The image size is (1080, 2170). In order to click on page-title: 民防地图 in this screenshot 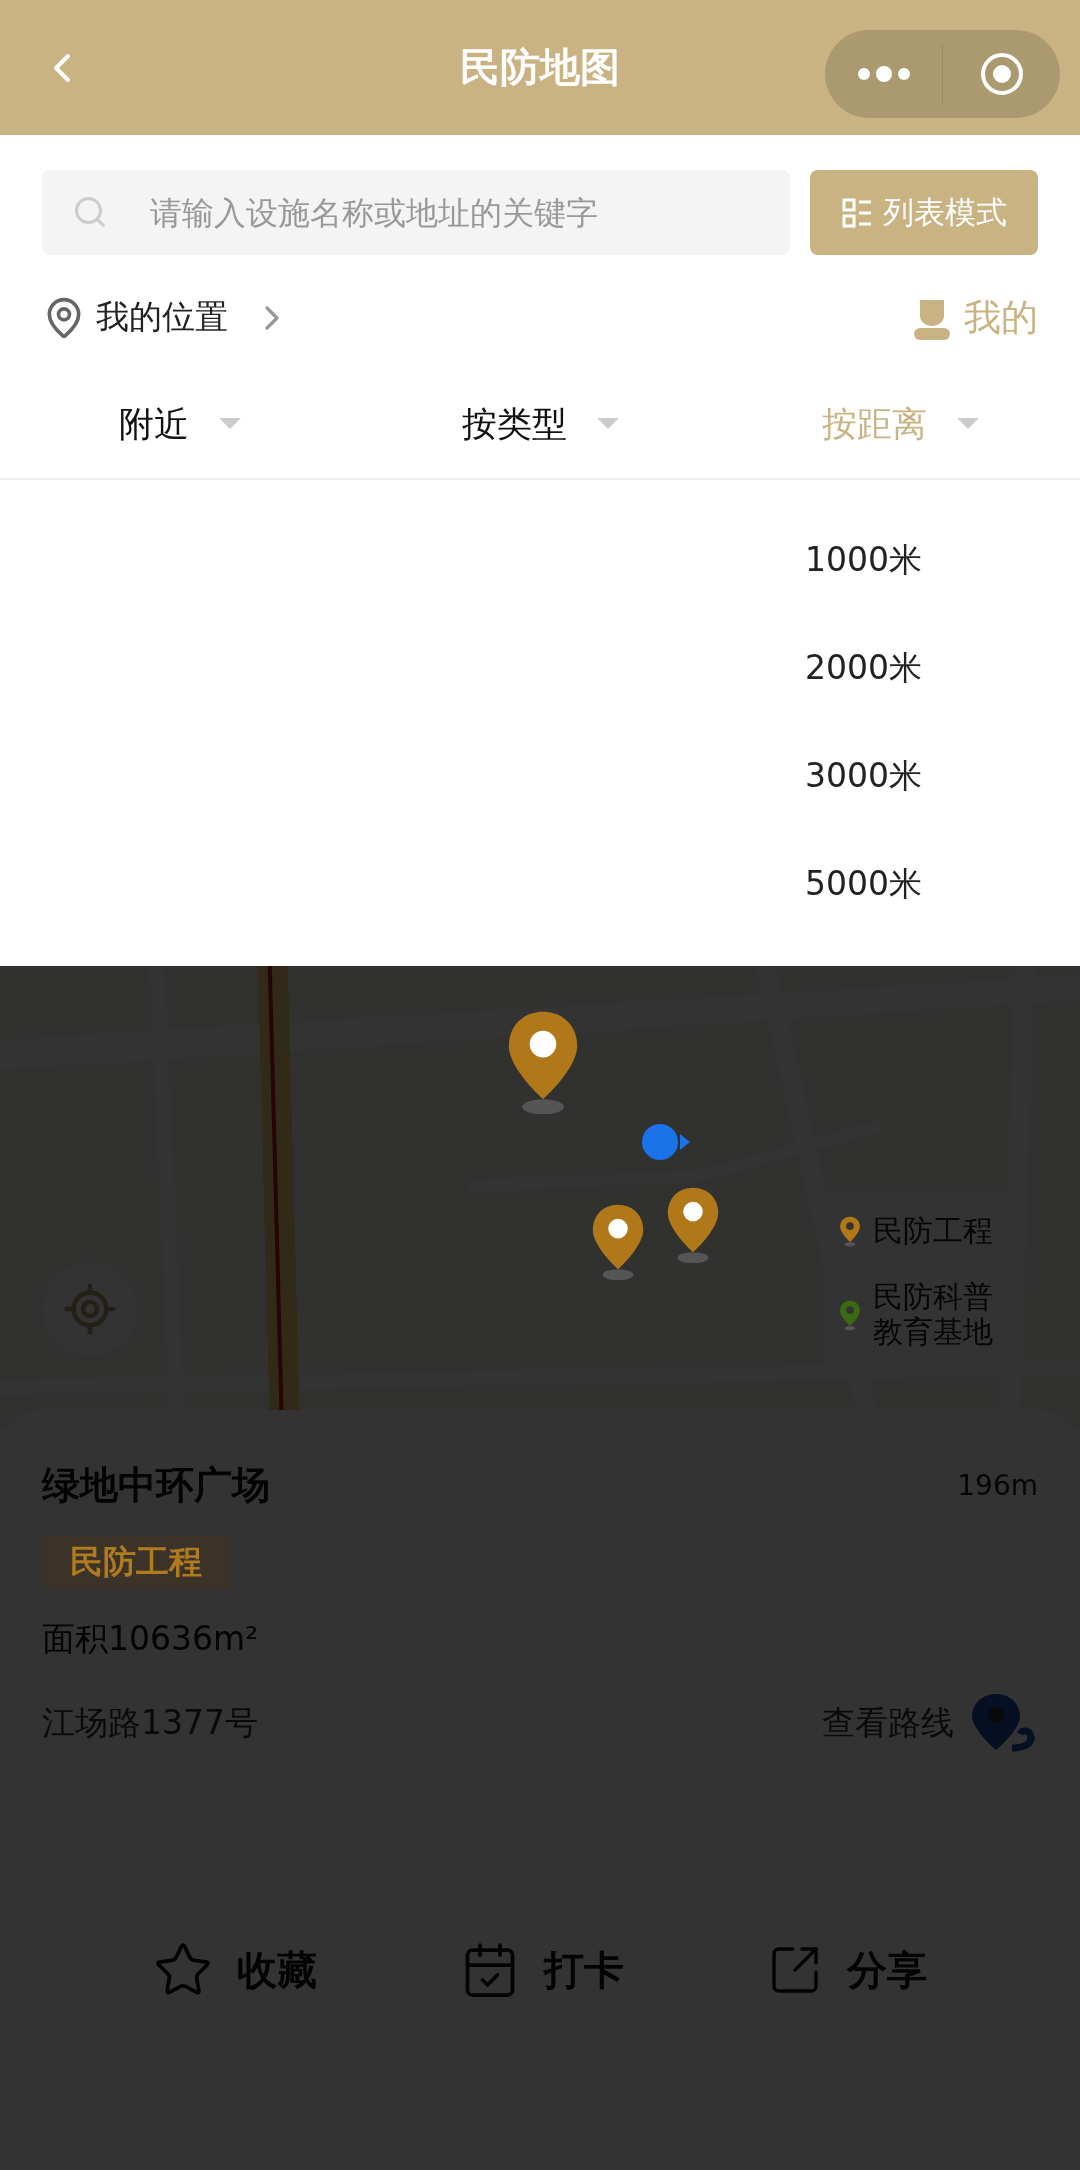, I will do `click(540, 67)`.